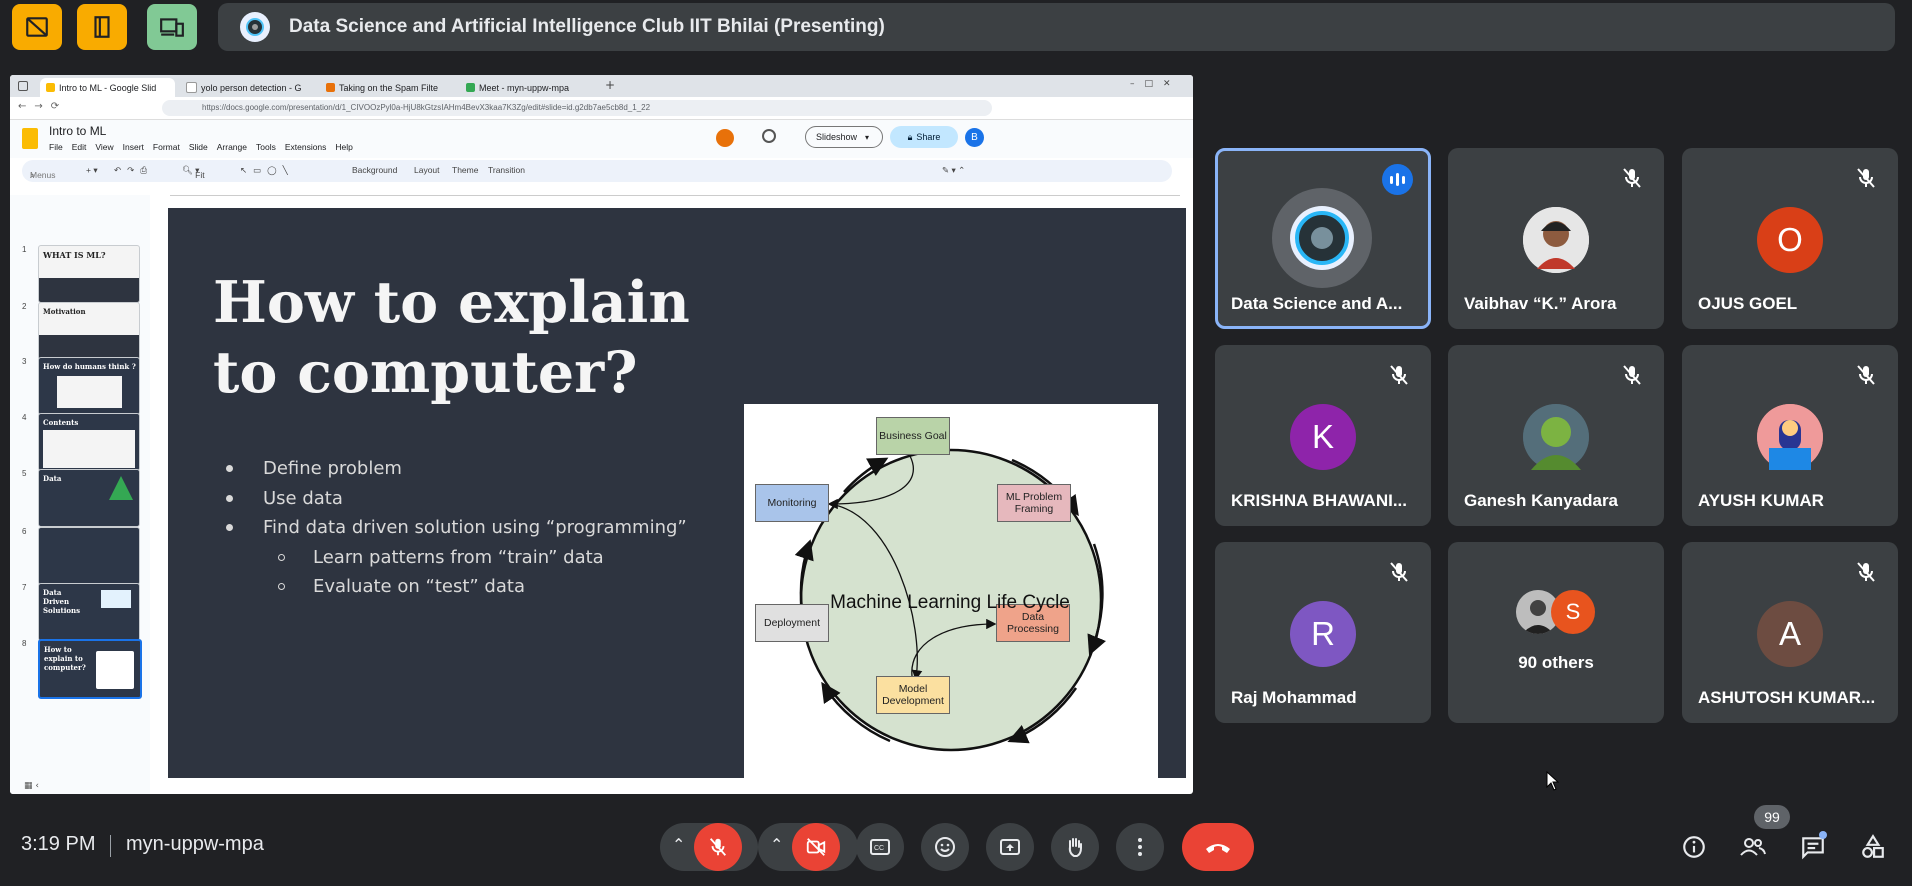 The height and width of the screenshot is (886, 1912). What do you see at coordinates (1155, 84) in the screenshot?
I see `window-controls: –□✕` at bounding box center [1155, 84].